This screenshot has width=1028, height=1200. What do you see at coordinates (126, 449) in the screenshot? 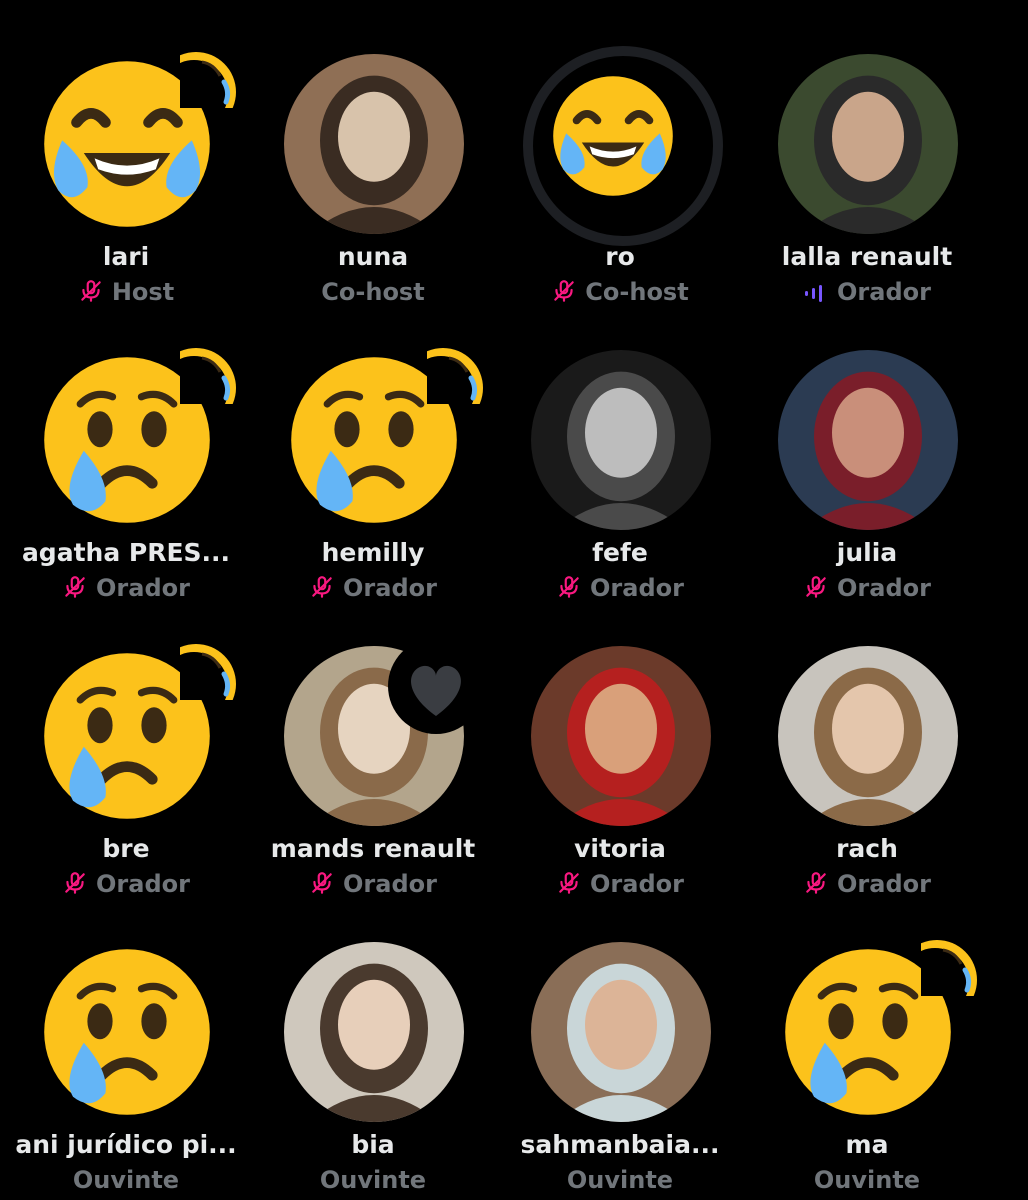
I see `participant-card: agatha PRES... Orador` at bounding box center [126, 449].